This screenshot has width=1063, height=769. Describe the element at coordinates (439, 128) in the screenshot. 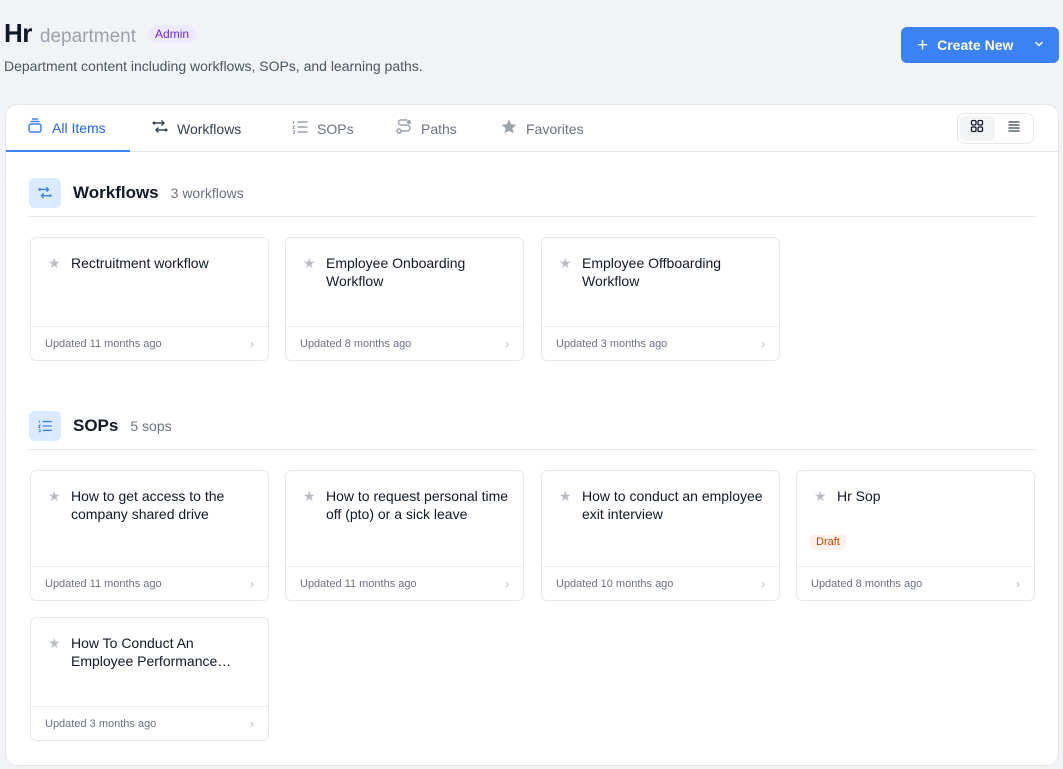

I see `tab-label: Paths` at that location.